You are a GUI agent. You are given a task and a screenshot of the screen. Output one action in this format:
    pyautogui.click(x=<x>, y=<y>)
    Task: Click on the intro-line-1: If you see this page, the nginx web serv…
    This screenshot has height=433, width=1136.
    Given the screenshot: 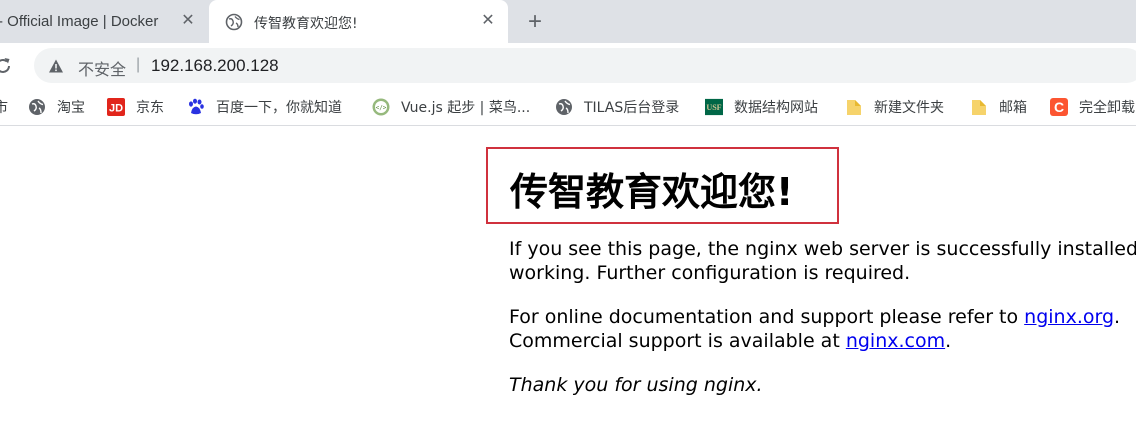 What is the action you would take?
    pyautogui.click(x=822, y=249)
    